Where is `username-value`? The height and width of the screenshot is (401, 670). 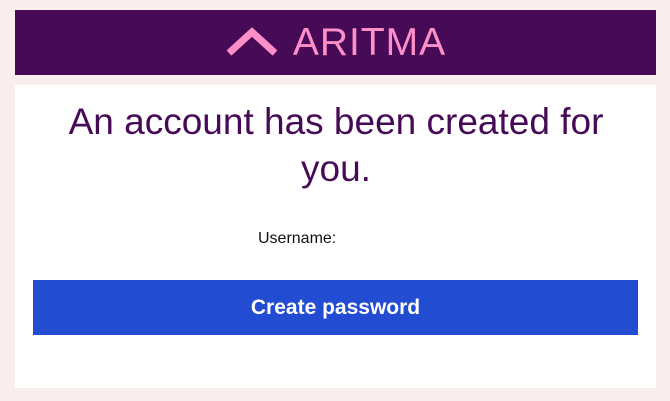 username-value is located at coordinates (384, 239).